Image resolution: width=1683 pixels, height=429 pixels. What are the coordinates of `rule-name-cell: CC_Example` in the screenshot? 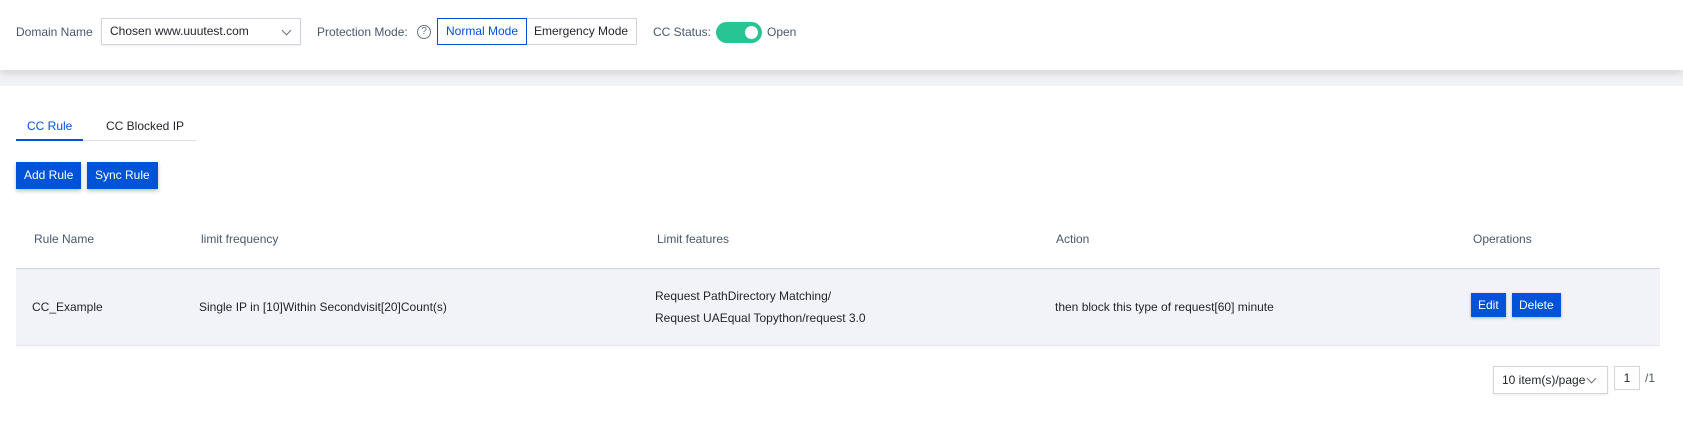 It's located at (67, 307).